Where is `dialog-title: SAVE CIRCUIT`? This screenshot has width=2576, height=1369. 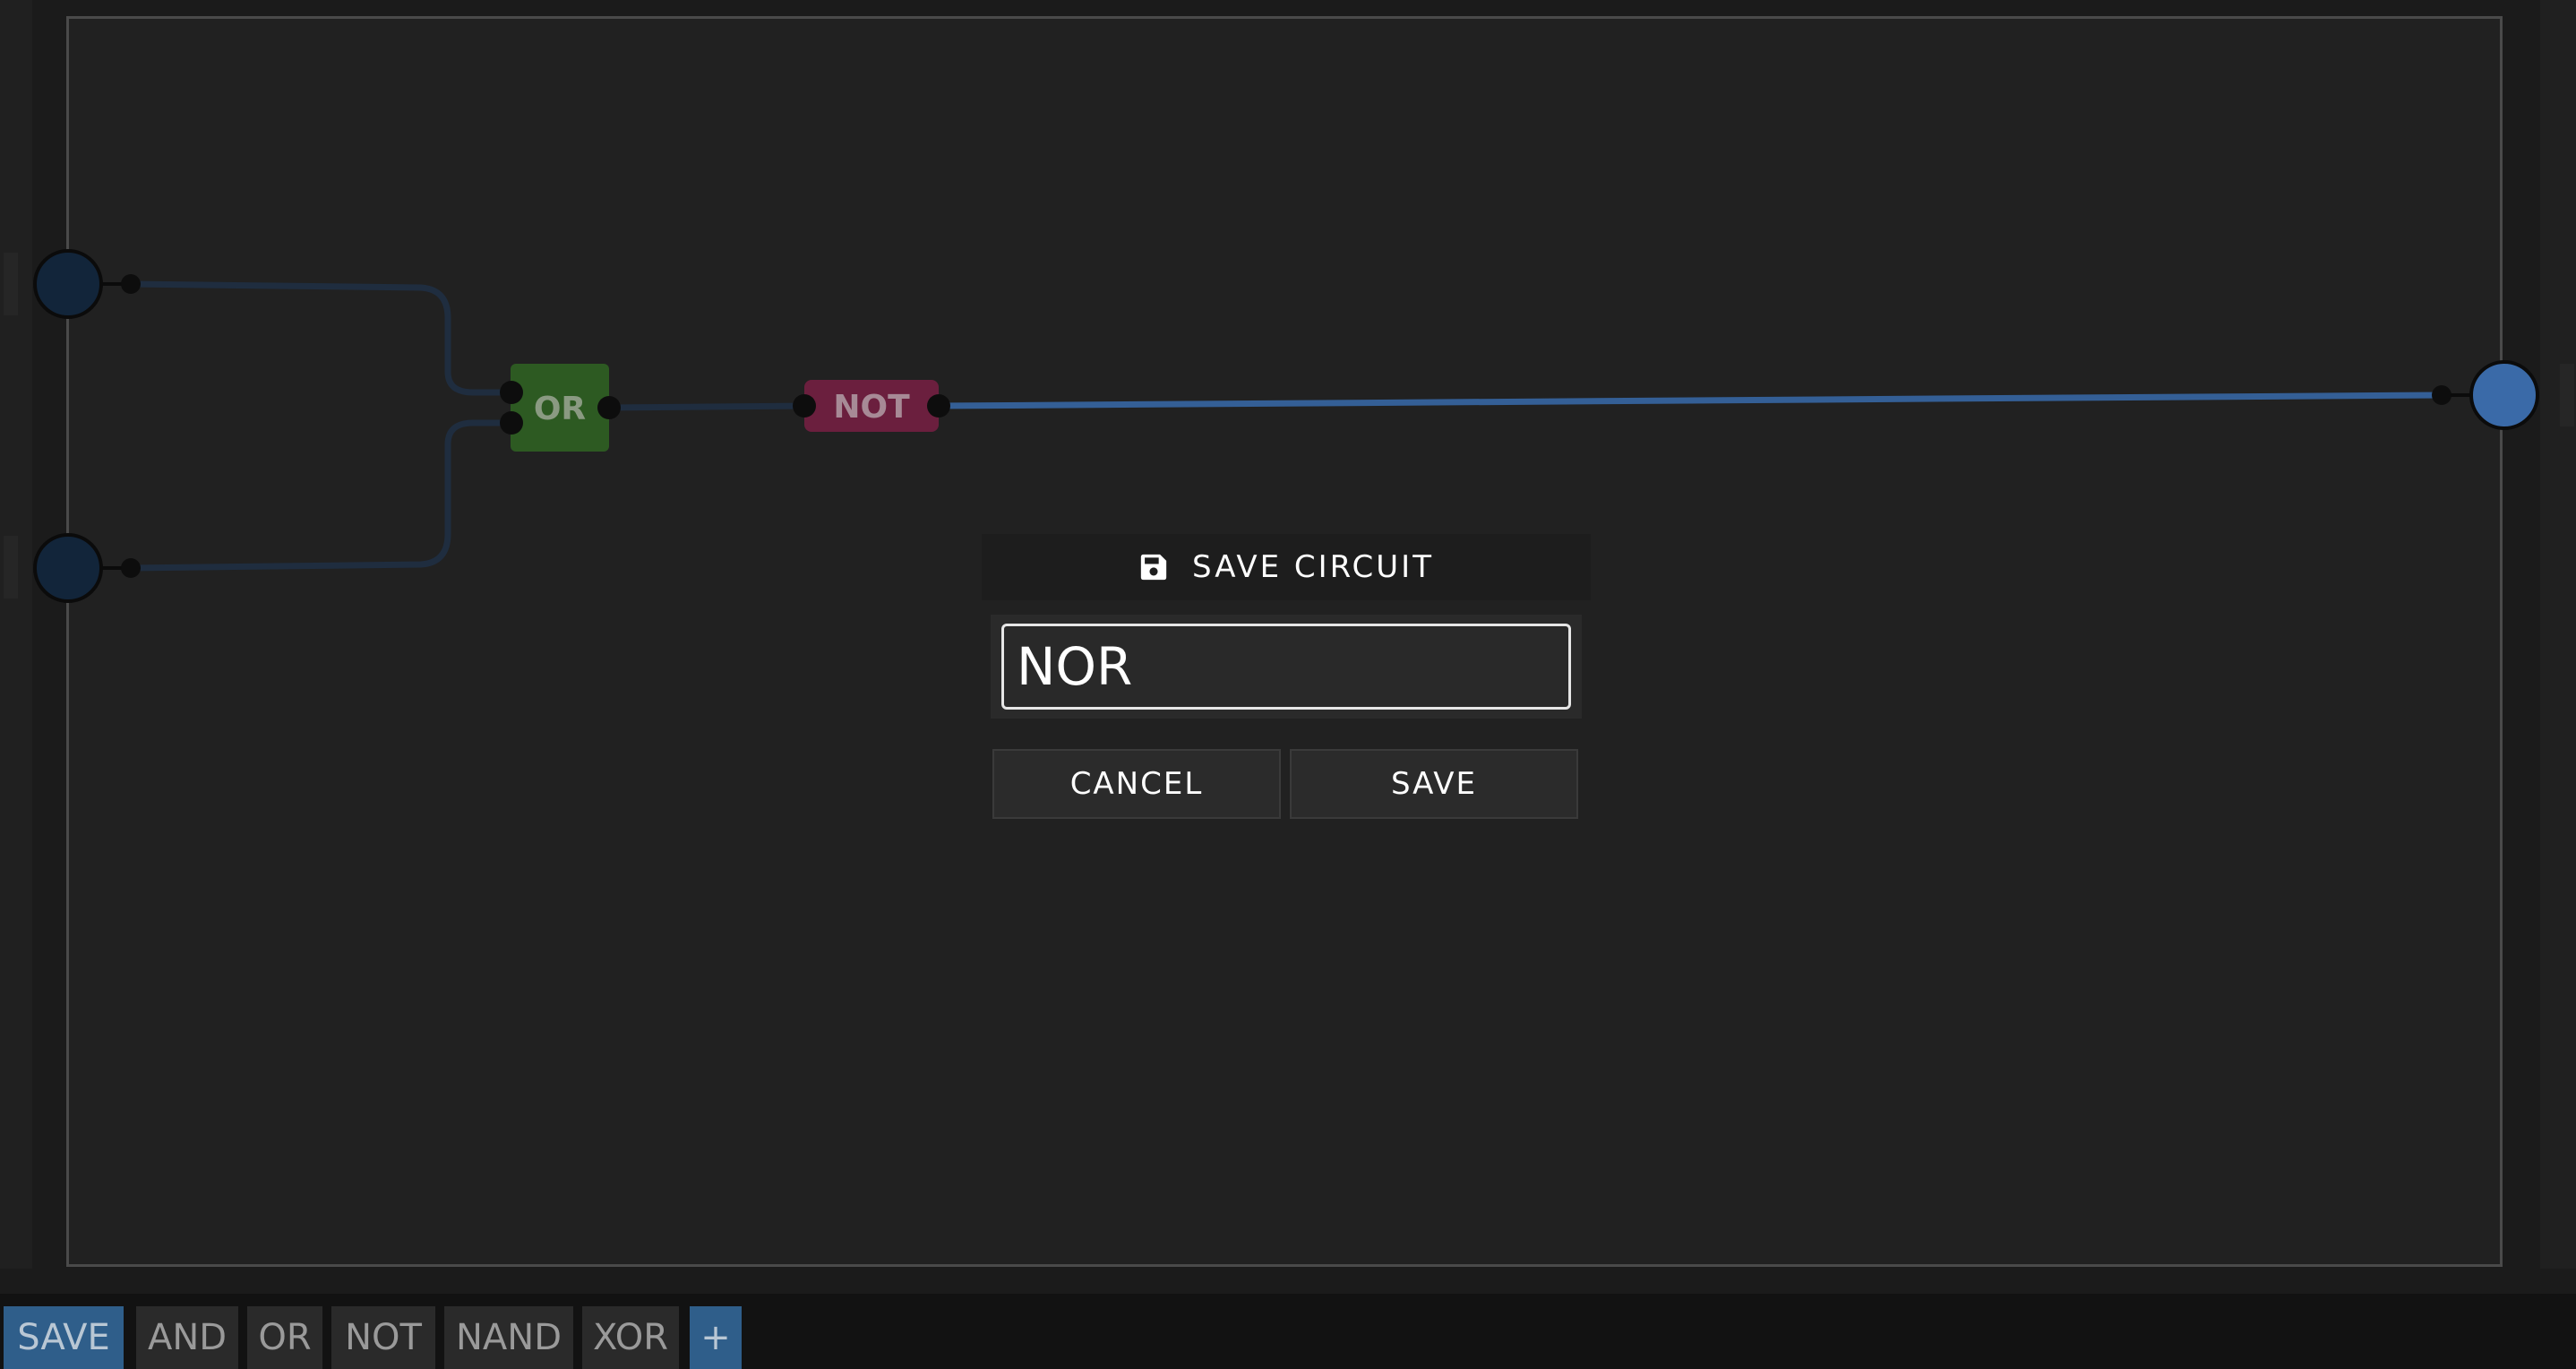
dialog-title: SAVE CIRCUIT is located at coordinates (1313, 567).